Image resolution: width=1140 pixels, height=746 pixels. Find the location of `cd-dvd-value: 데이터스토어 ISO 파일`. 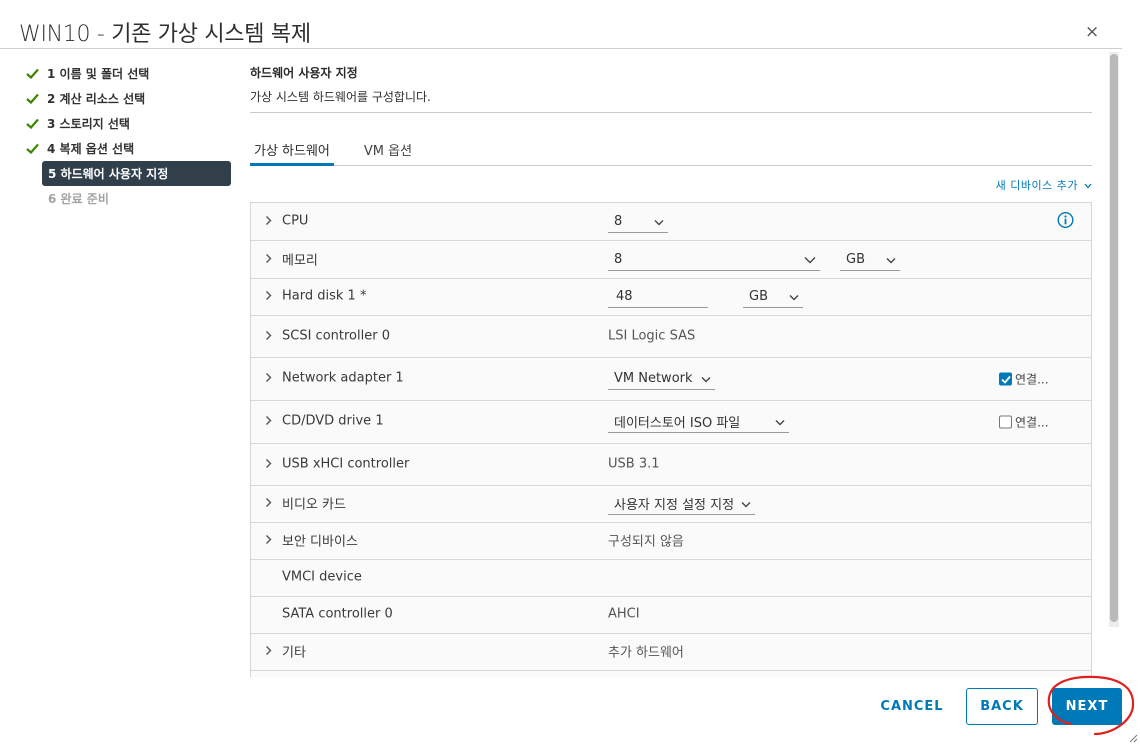

cd-dvd-value: 데이터스토어 ISO 파일 is located at coordinates (677, 423).